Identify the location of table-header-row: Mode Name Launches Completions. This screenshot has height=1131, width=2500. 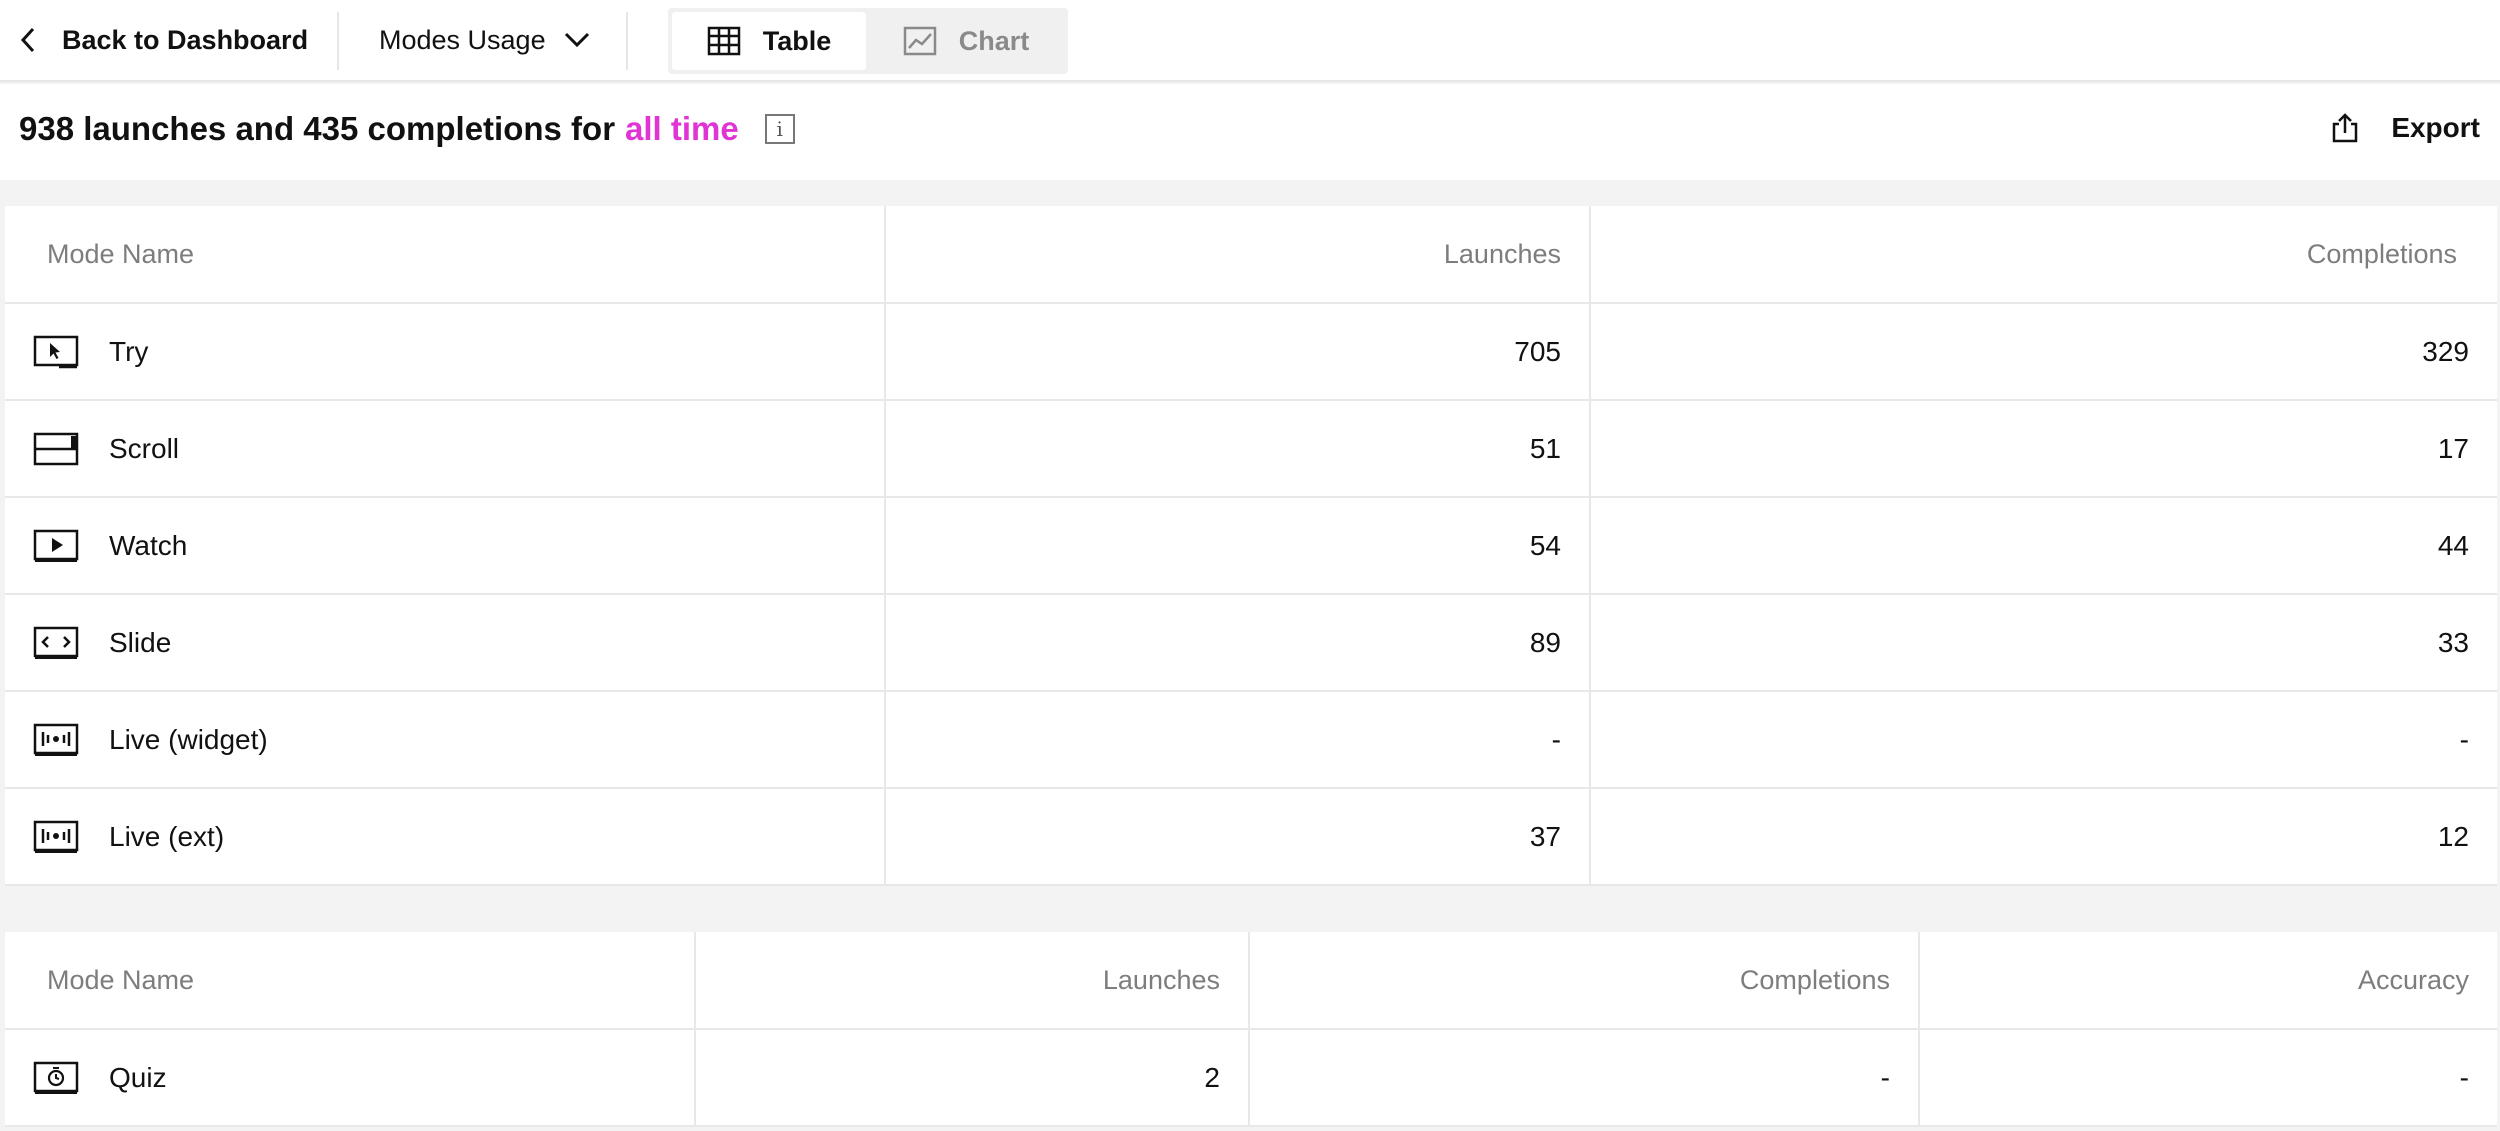
(1251, 255).